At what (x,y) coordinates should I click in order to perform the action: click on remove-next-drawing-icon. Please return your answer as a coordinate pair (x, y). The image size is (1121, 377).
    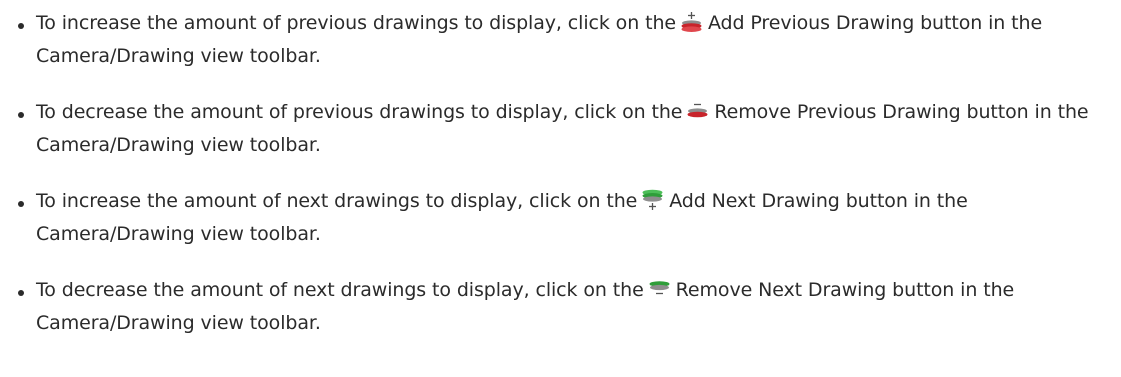
    Looking at the image, I should click on (659, 289).